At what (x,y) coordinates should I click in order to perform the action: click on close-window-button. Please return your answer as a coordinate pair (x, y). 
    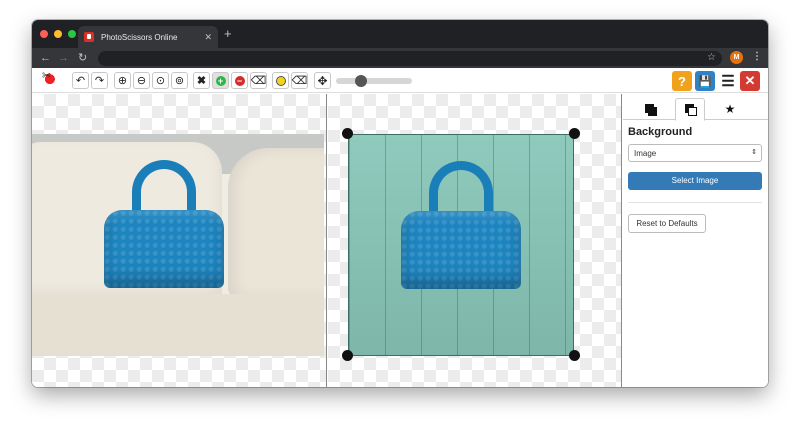
    Looking at the image, I should click on (44, 34).